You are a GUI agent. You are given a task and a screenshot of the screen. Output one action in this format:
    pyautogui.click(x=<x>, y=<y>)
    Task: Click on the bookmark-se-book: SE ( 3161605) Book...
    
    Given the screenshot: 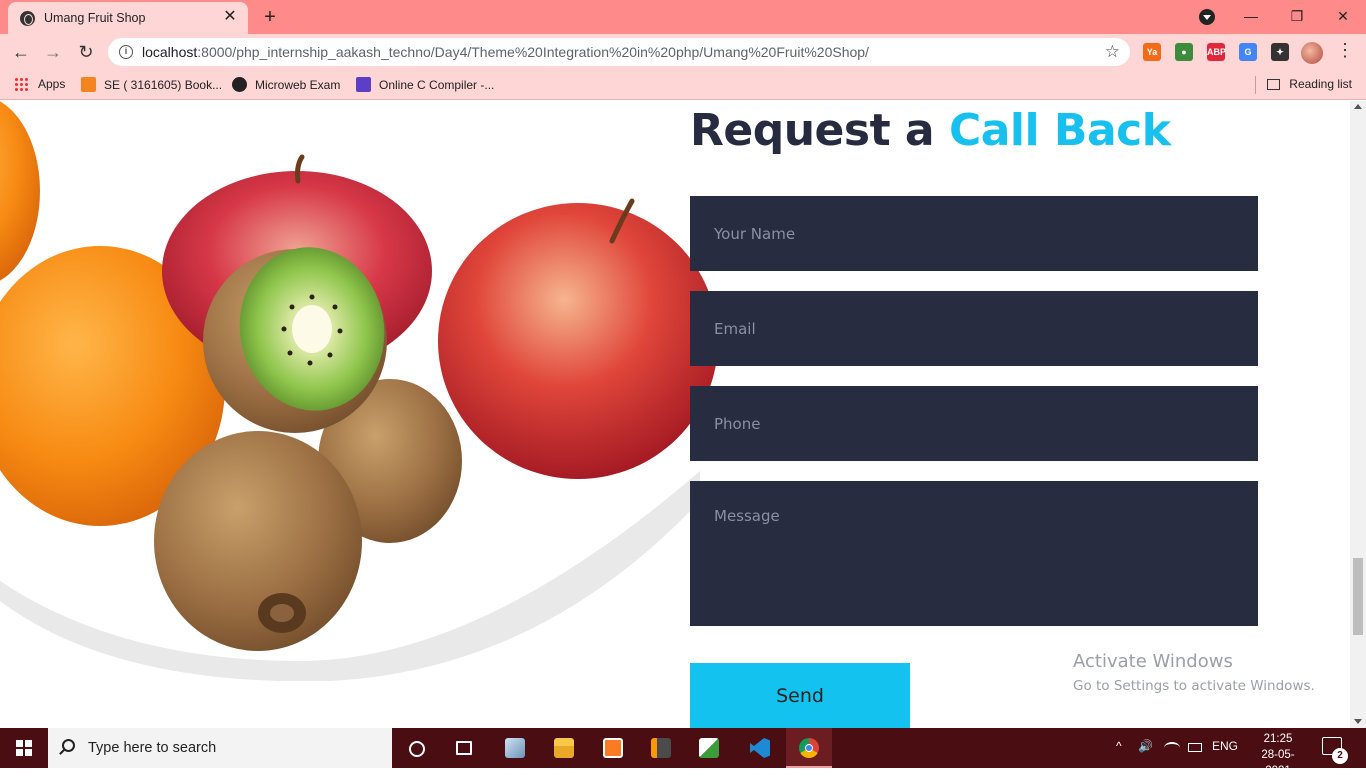 What is the action you would take?
    pyautogui.click(x=151, y=84)
    